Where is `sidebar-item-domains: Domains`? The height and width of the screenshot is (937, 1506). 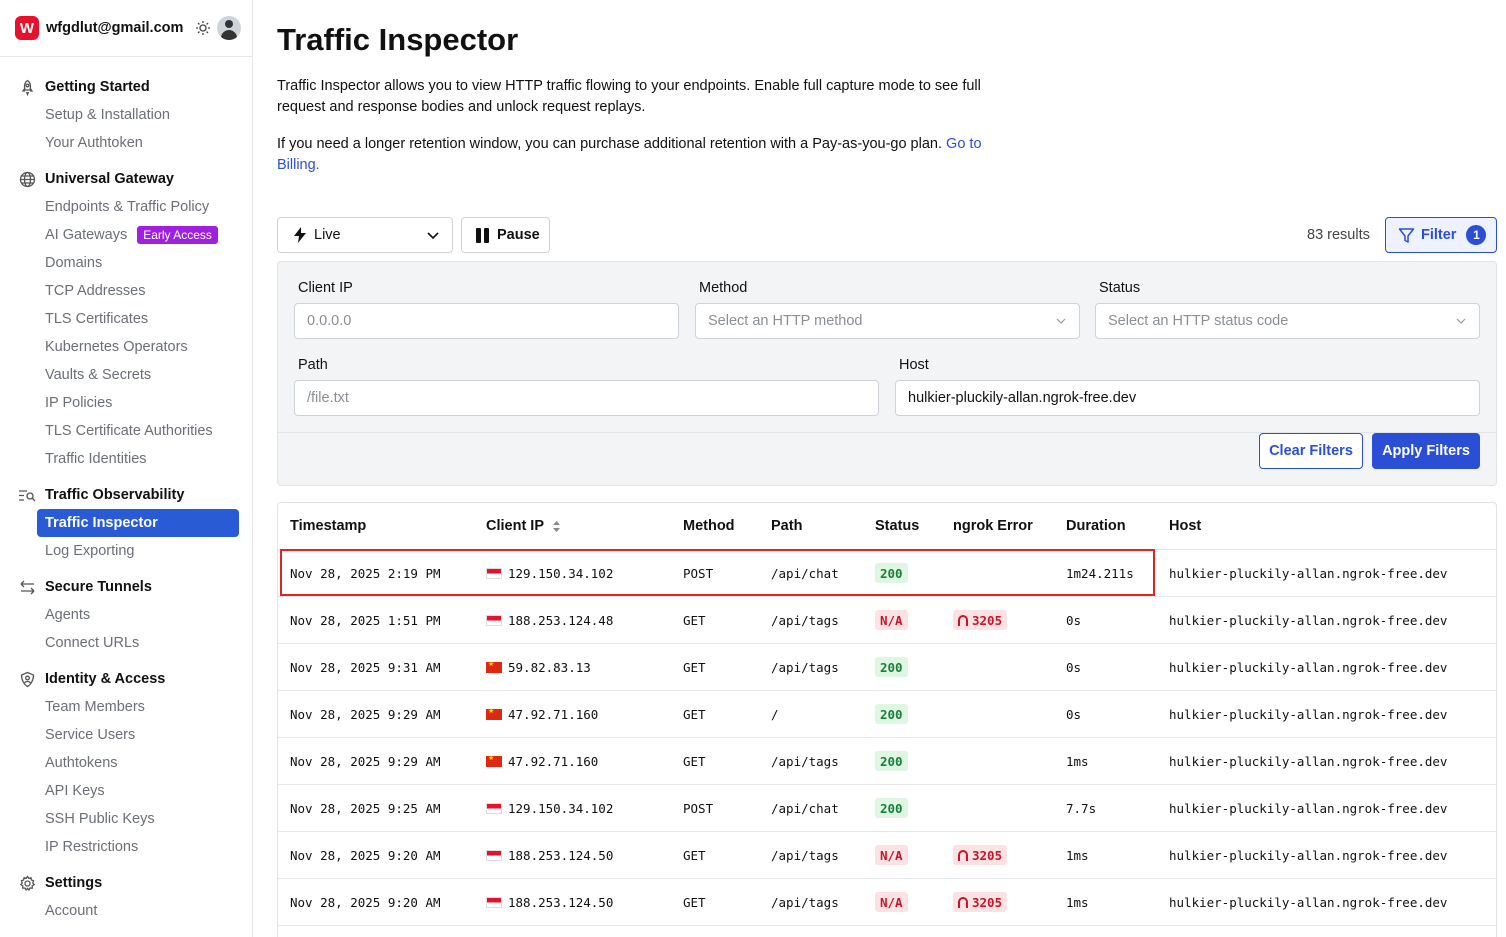 sidebar-item-domains: Domains is located at coordinates (126, 263).